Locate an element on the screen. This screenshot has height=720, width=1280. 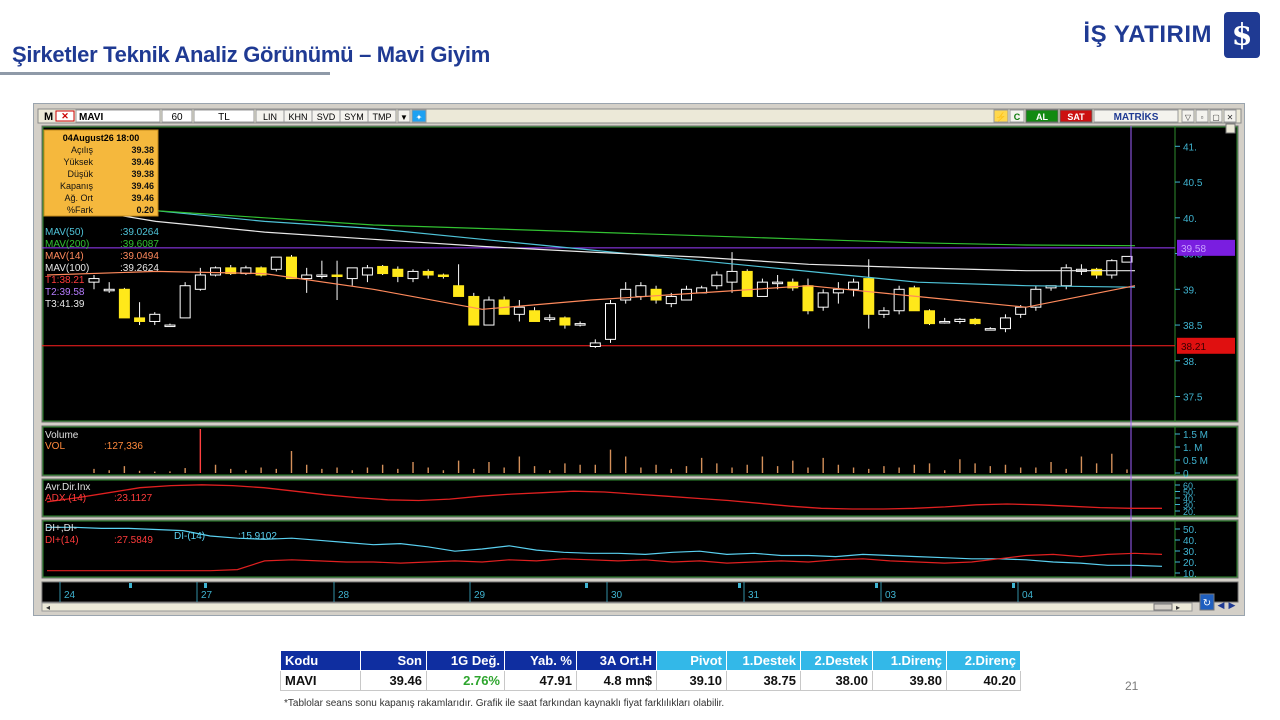
di-tick-label: 40. is located at coordinates (1190, 541).